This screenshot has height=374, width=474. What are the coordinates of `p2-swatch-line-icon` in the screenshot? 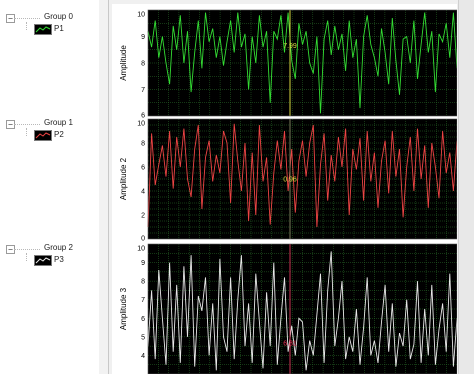 It's located at (43, 135).